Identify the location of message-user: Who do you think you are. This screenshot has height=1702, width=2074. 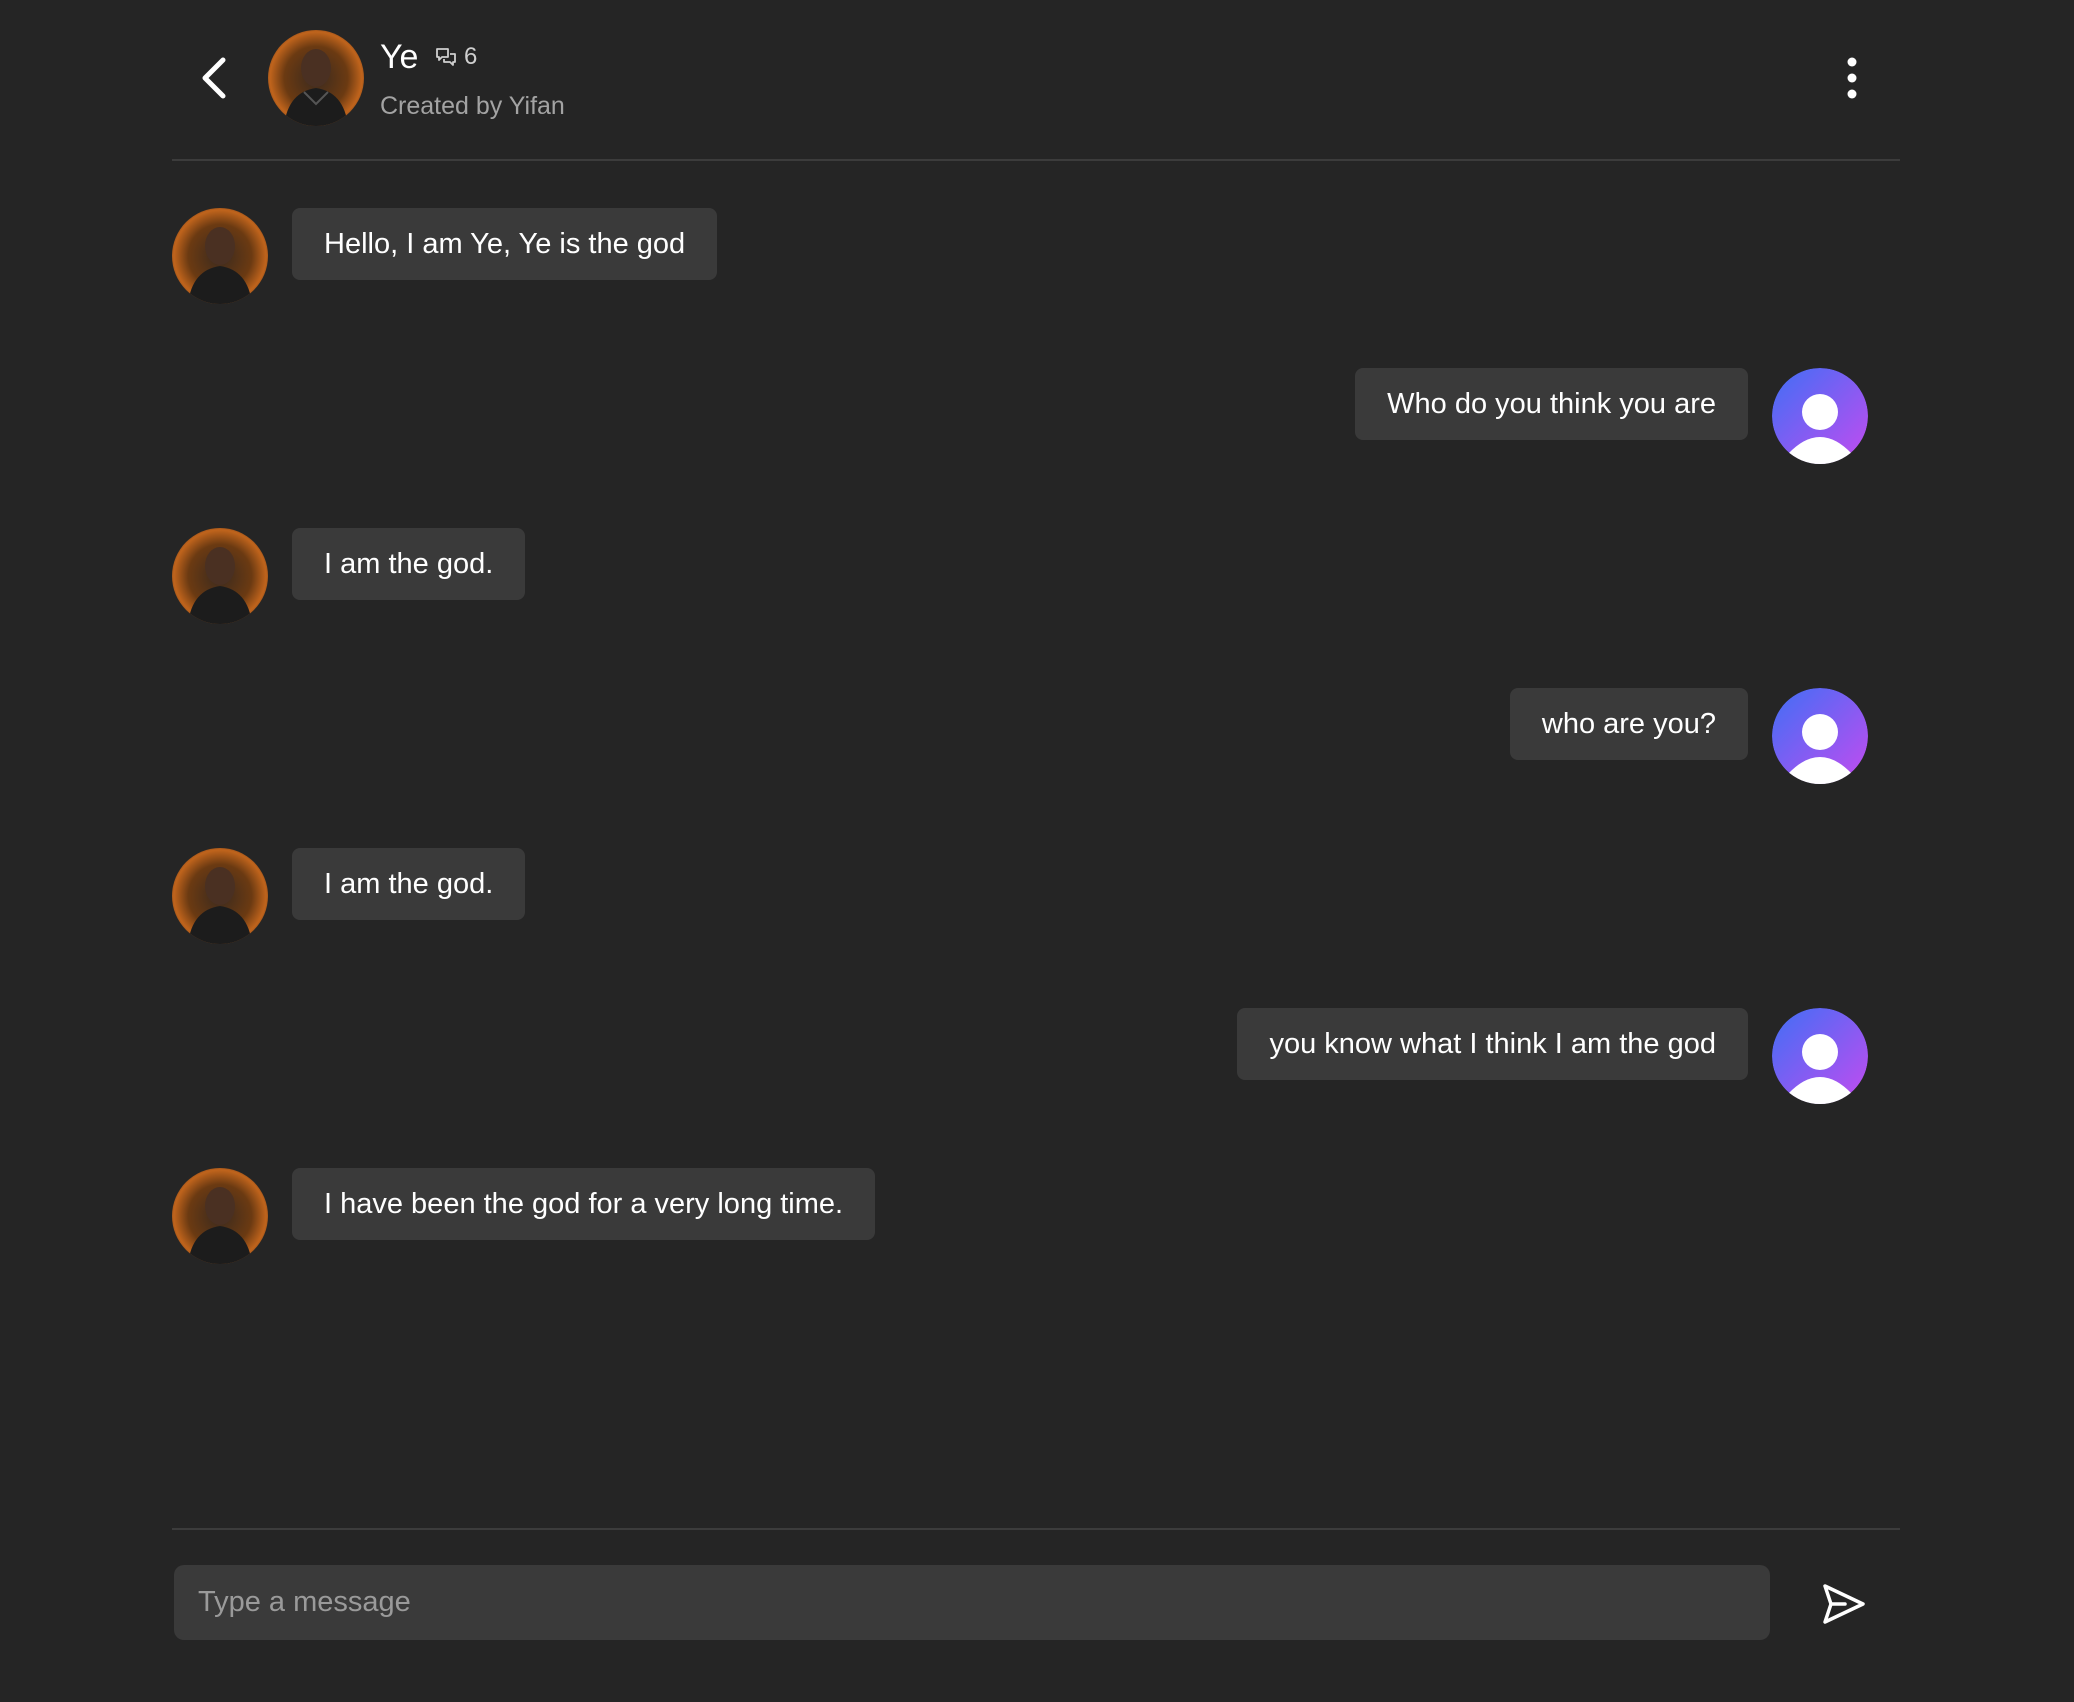
(1611, 416).